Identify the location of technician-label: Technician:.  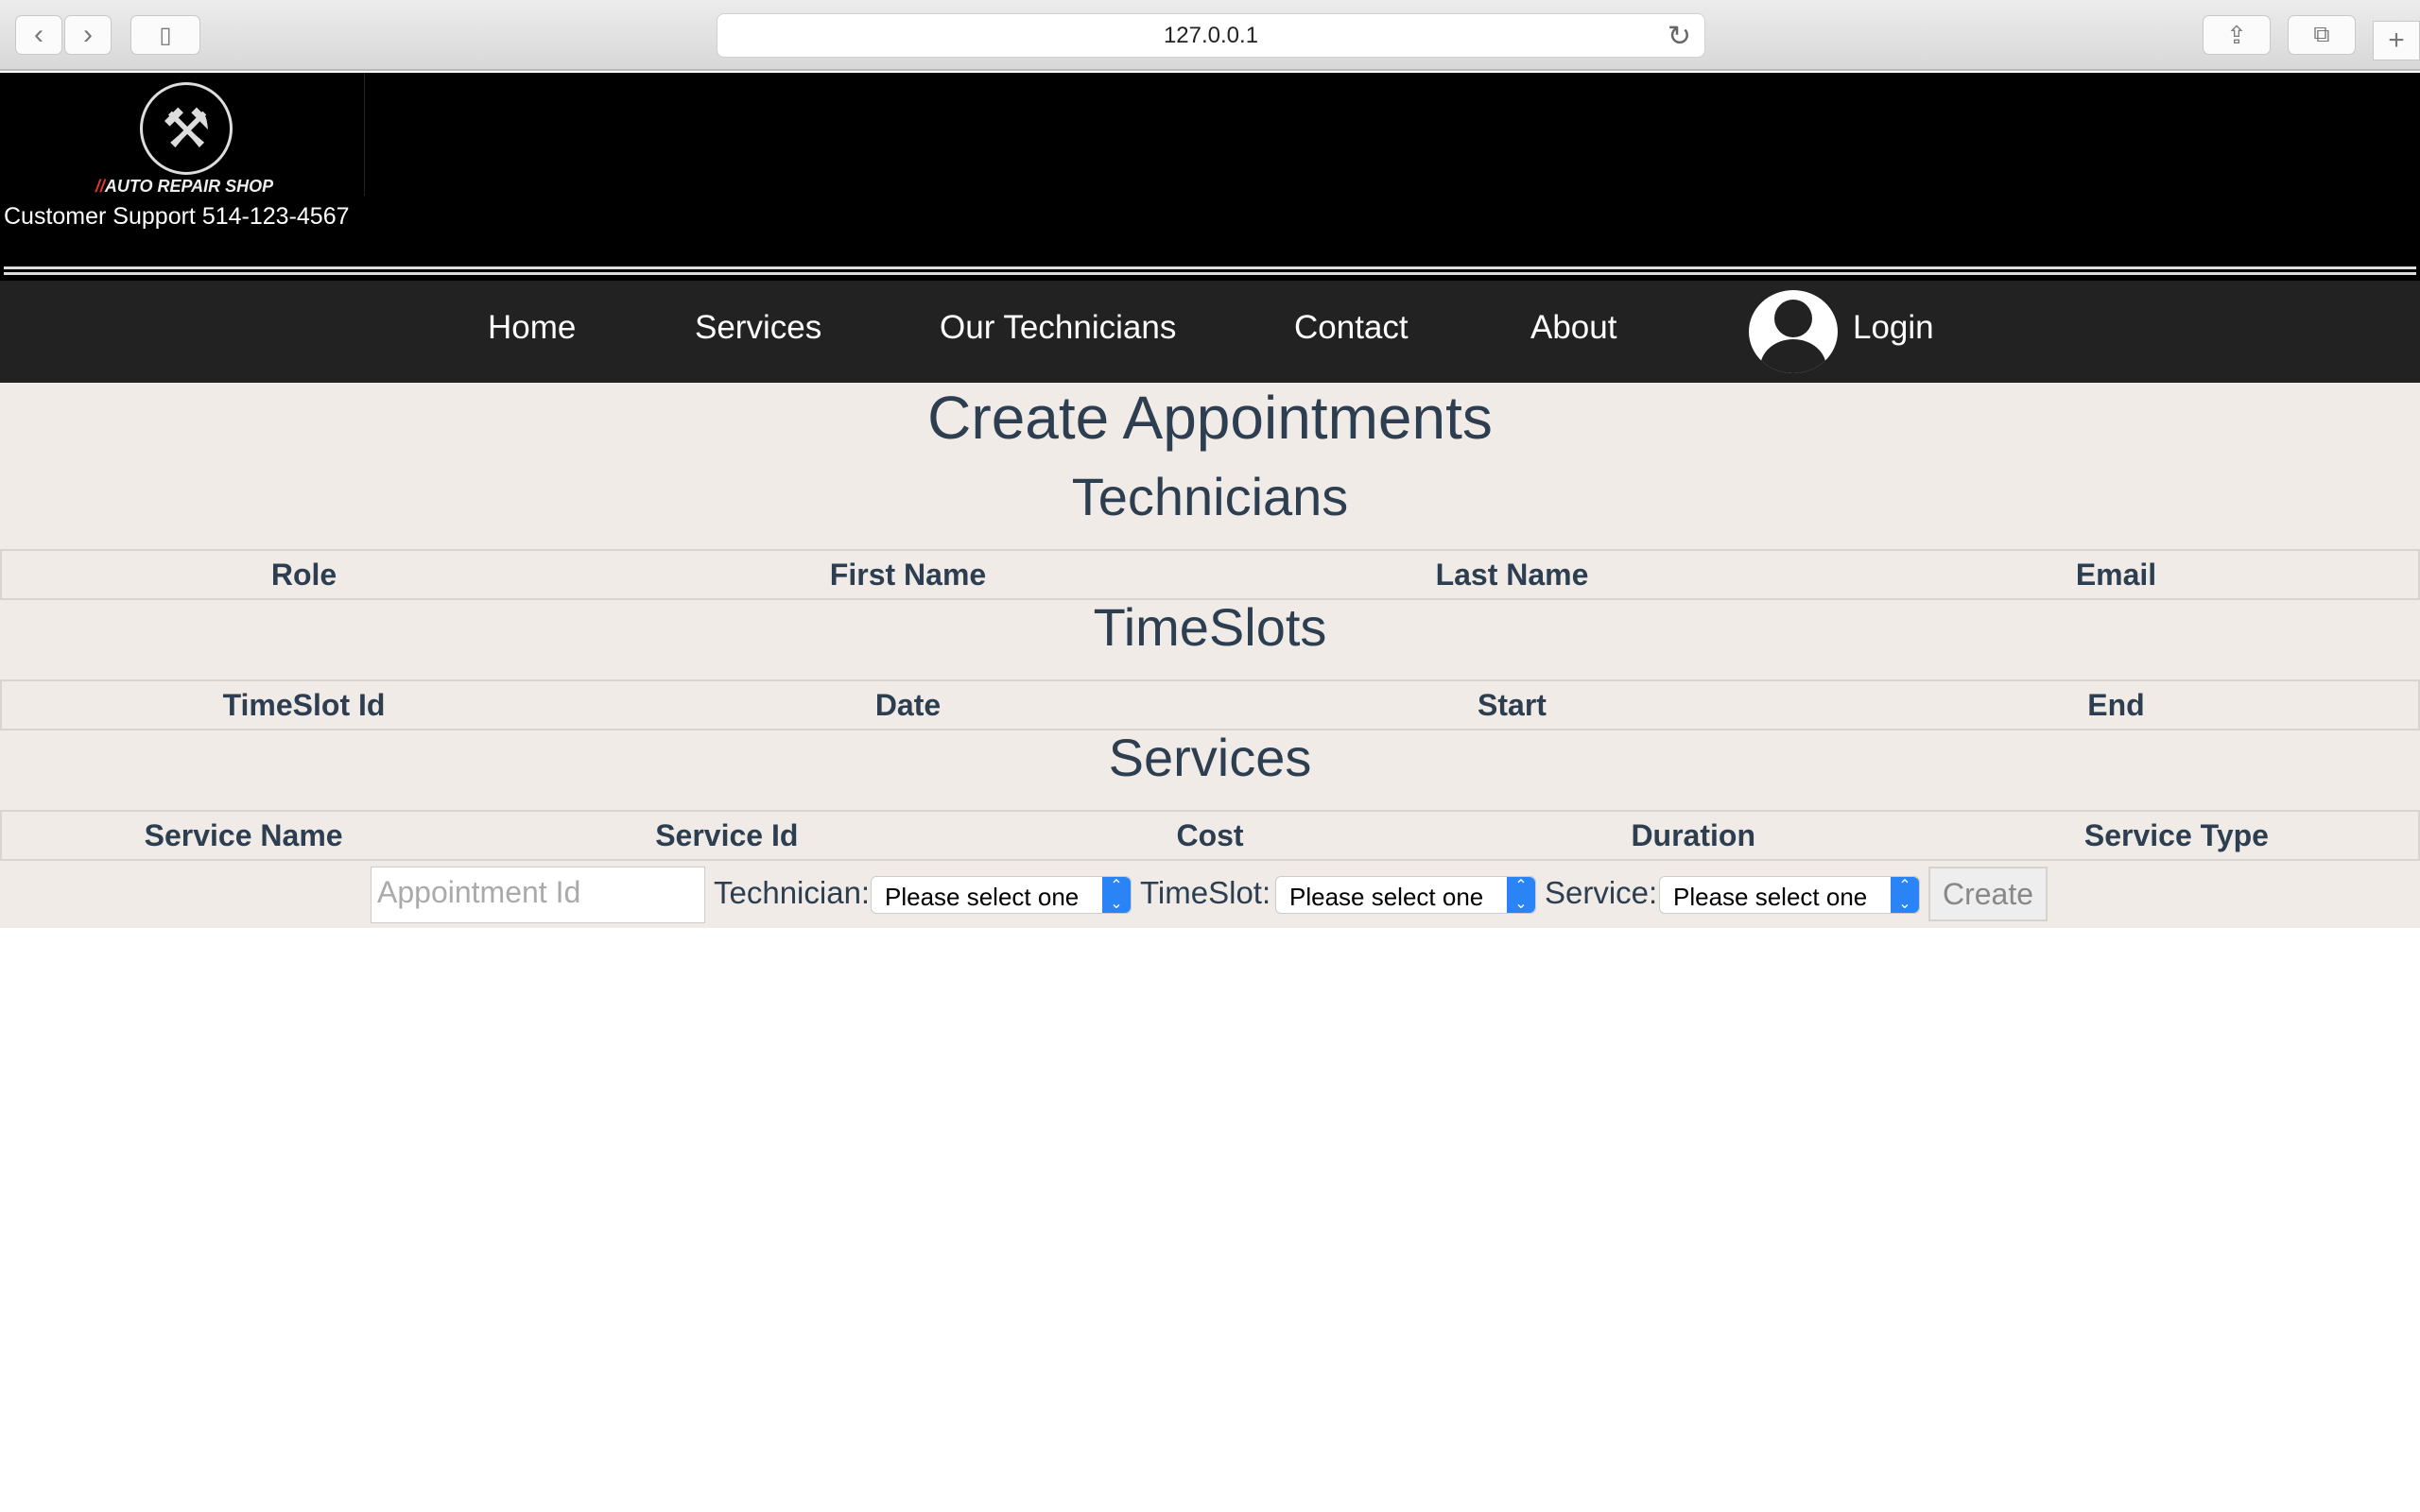
(792, 892).